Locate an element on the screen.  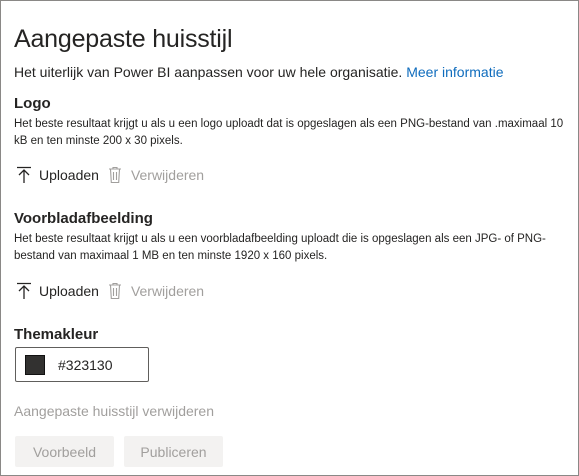
cover-upload-button: Uploaden is located at coordinates (56, 291).